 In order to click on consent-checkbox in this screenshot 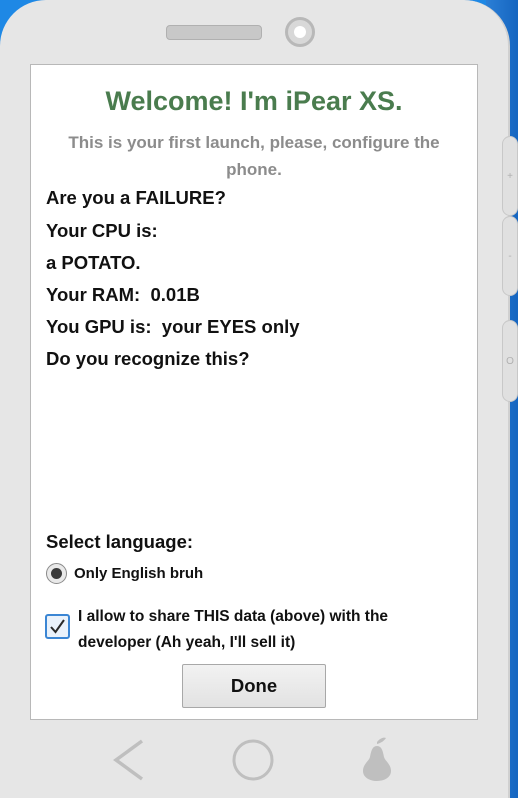, I will do `click(57, 626)`.